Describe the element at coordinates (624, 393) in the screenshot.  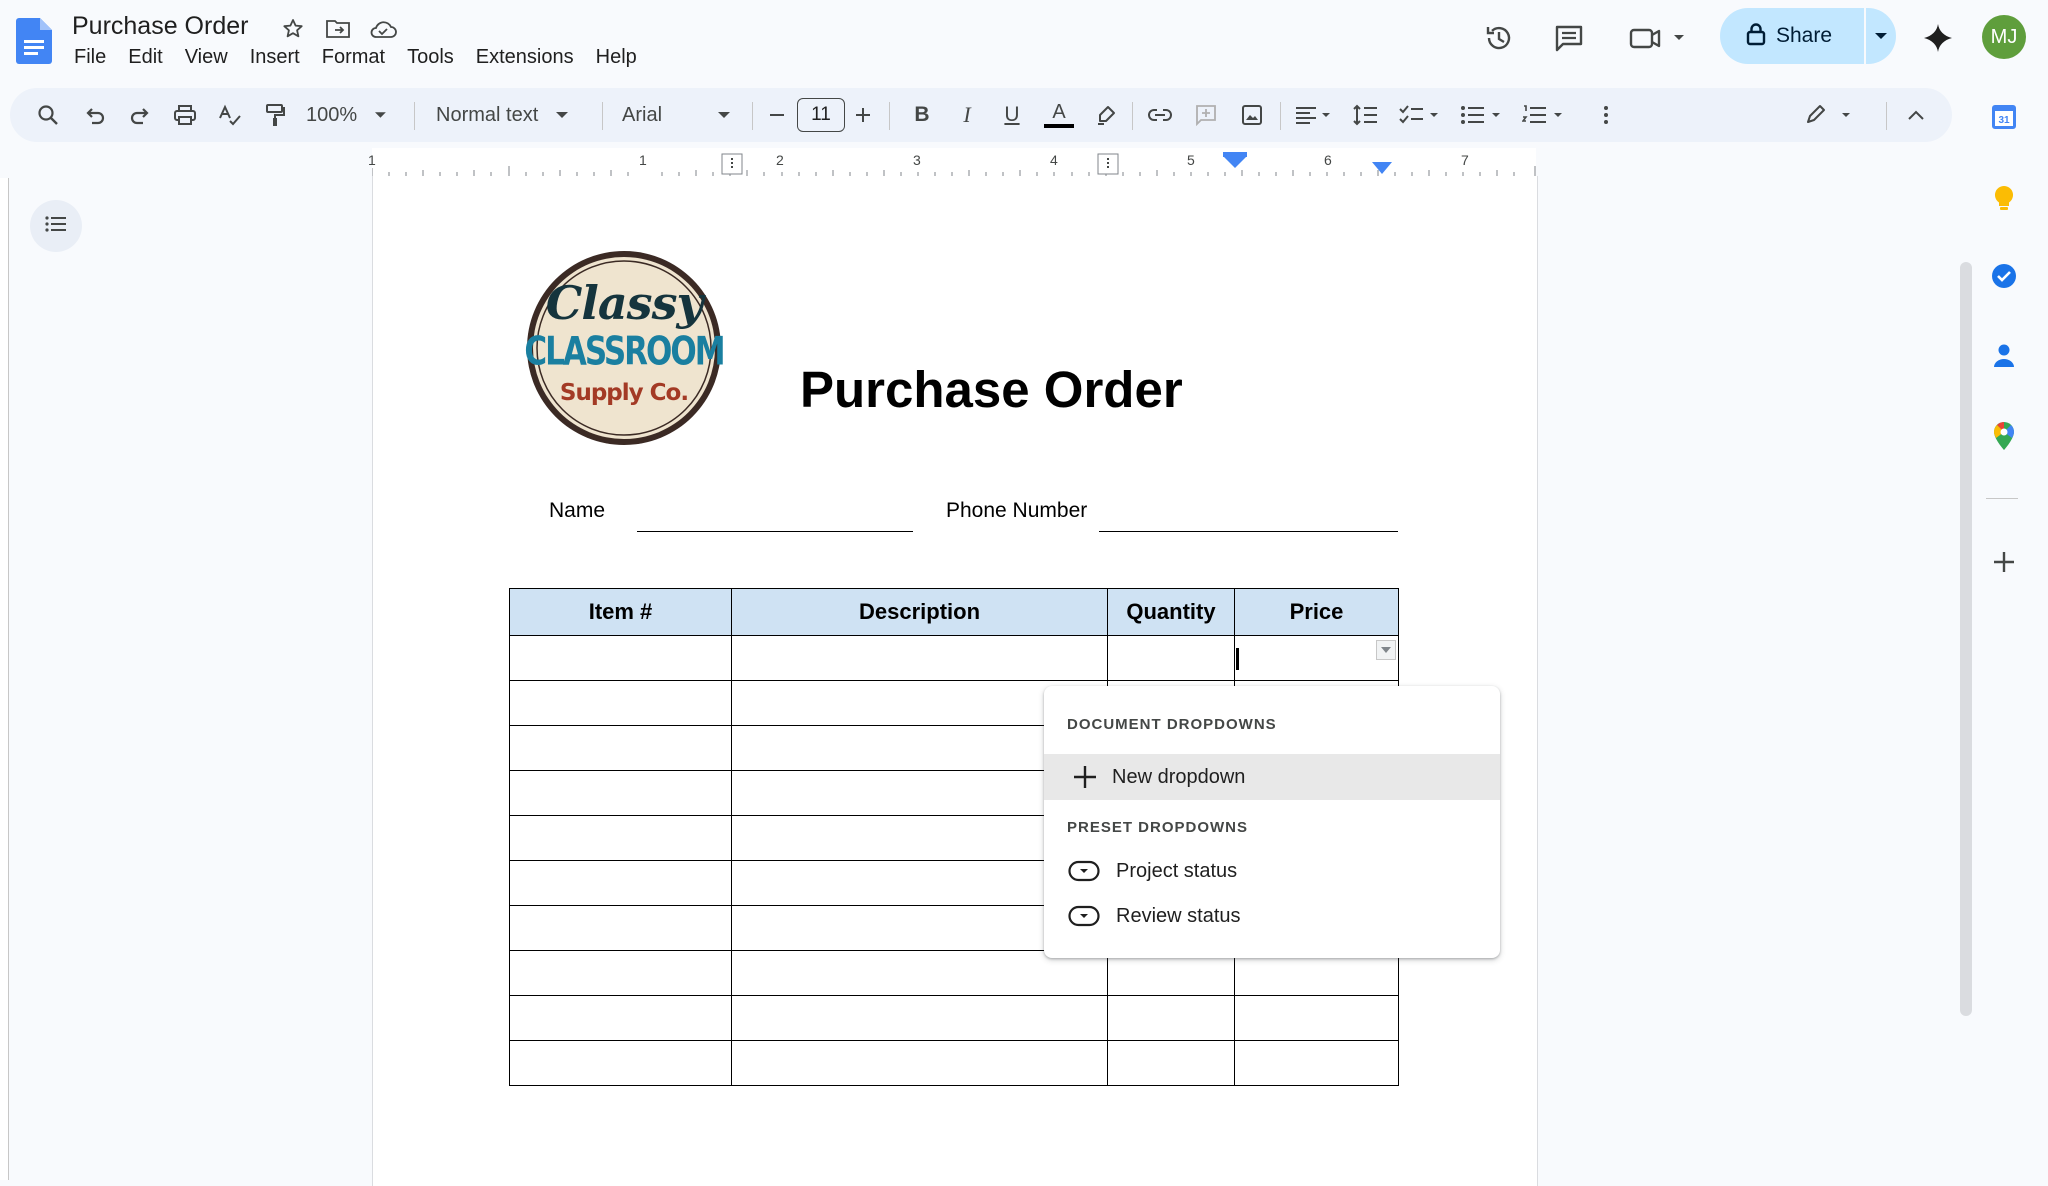
I see `logo-text-supply: Supply Co.` at that location.